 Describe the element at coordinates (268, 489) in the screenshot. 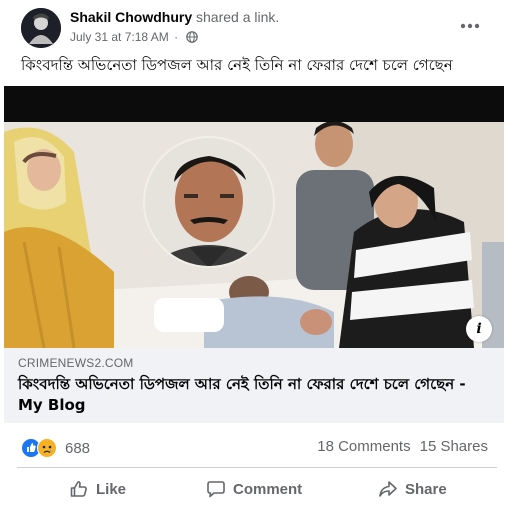

I see `comment-label: Comment` at that location.